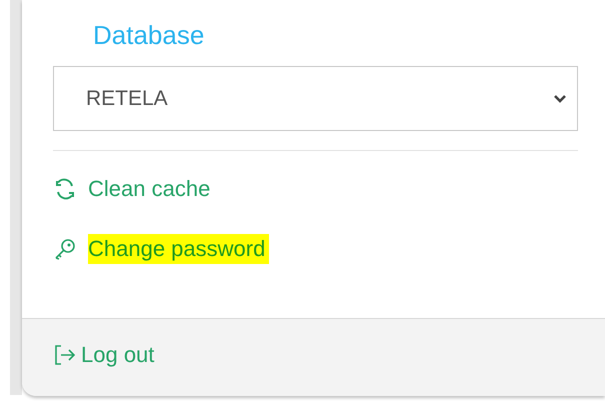  Describe the element at coordinates (65, 354) in the screenshot. I see `logout-icon` at that location.